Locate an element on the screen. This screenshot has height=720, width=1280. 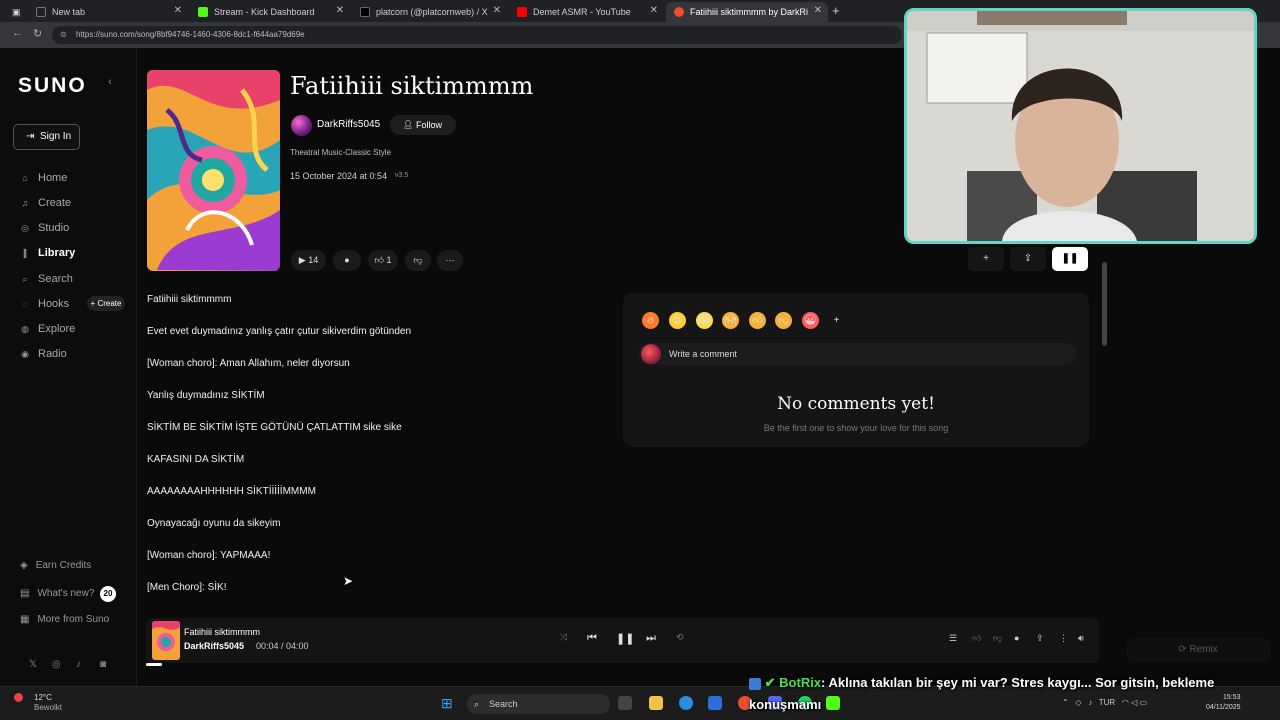
more-from-suno-link: ▦ More from Suno is located at coordinates (64, 619).